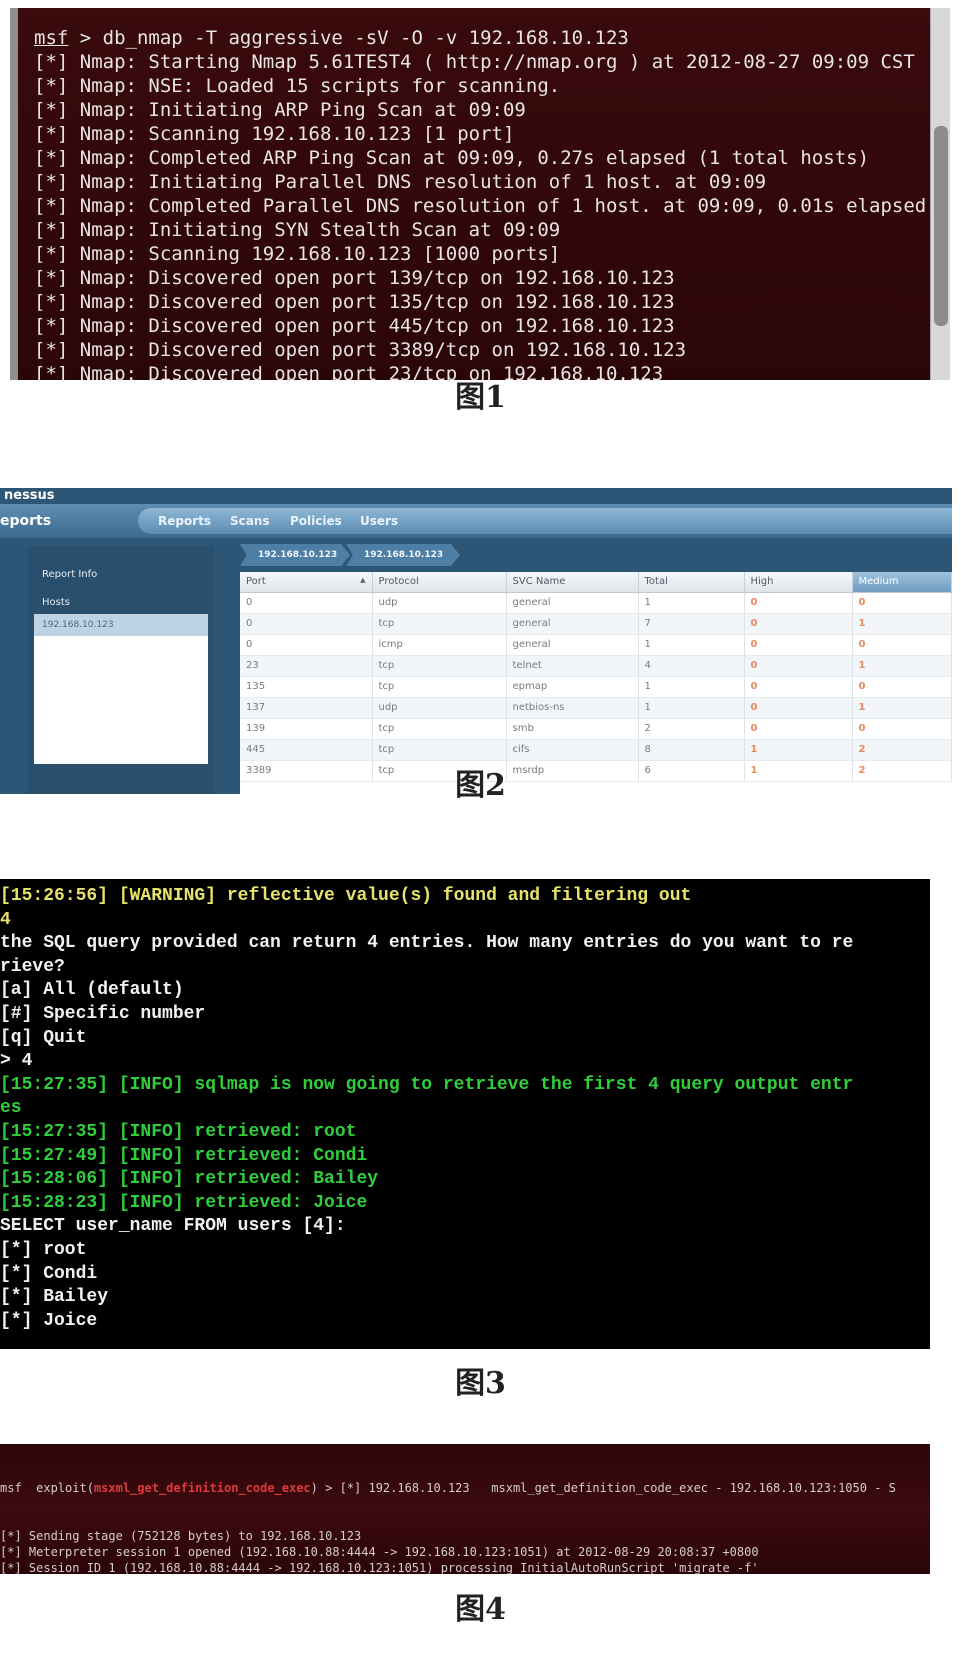 The width and height of the screenshot is (961, 1670). I want to click on table-row: 0 tcp general 7 0 1, so click(596, 624).